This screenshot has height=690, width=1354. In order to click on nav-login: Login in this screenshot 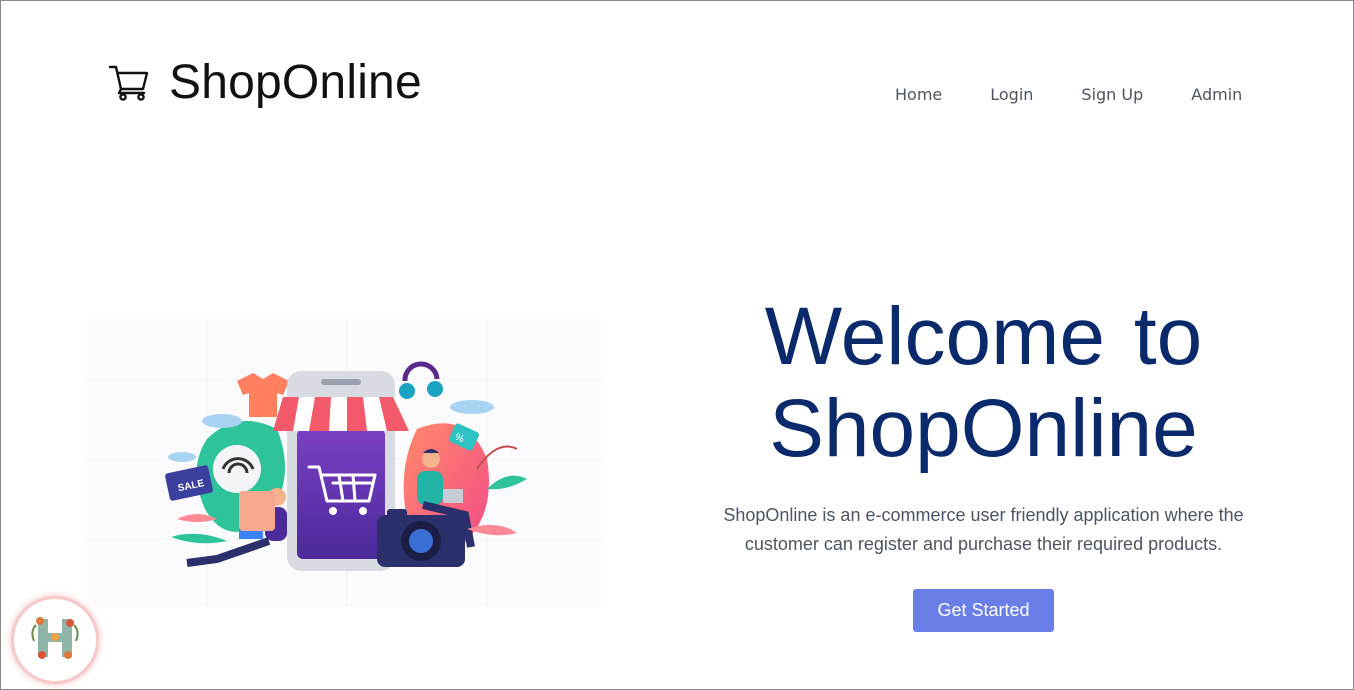, I will do `click(1011, 95)`.